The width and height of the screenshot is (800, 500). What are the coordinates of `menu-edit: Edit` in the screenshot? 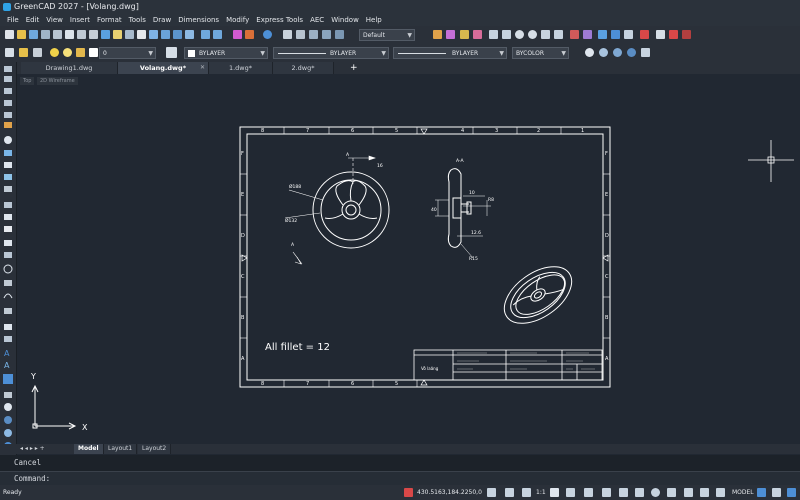 It's located at (33, 20).